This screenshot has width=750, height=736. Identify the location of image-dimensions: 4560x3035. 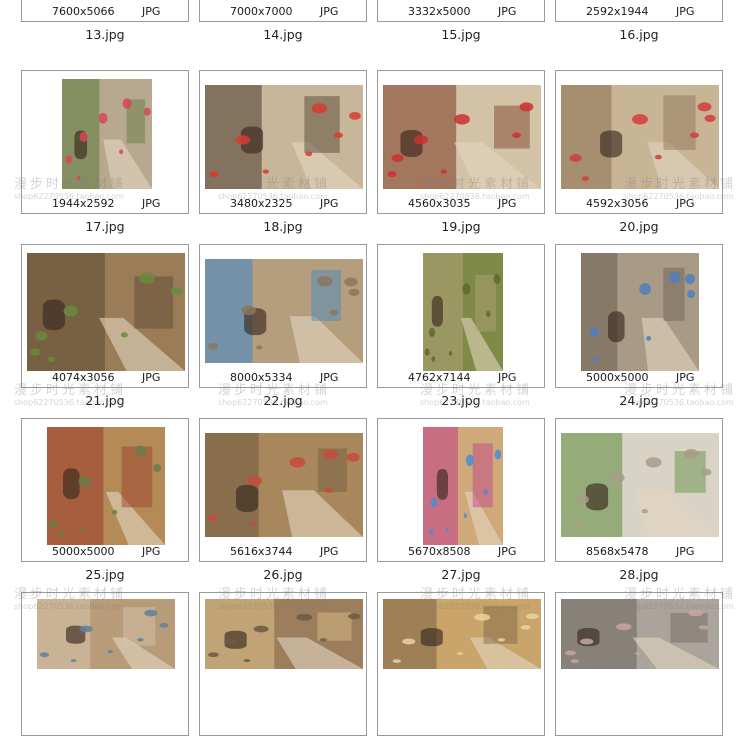
(439, 203).